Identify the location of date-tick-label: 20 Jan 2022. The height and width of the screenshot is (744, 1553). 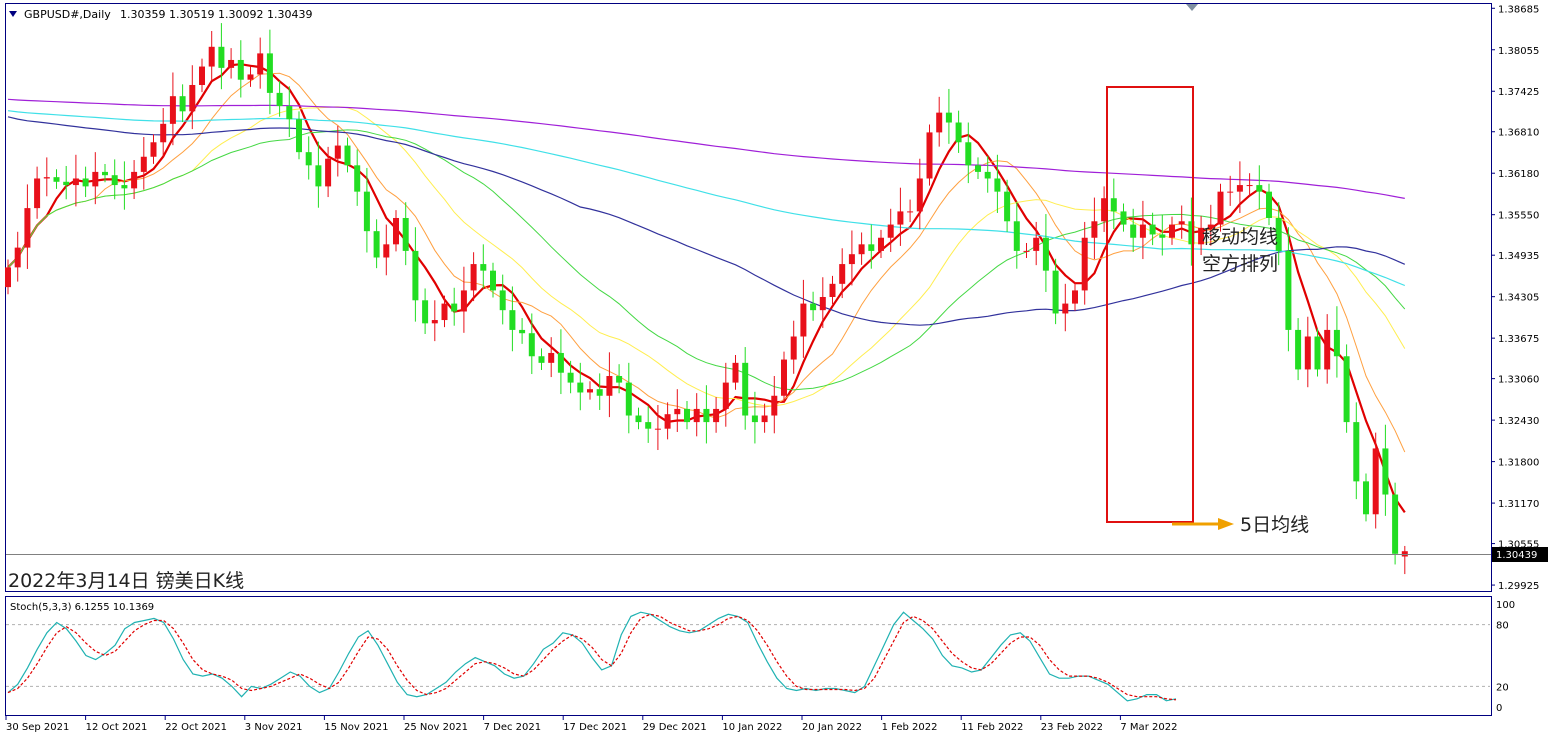
(832, 727).